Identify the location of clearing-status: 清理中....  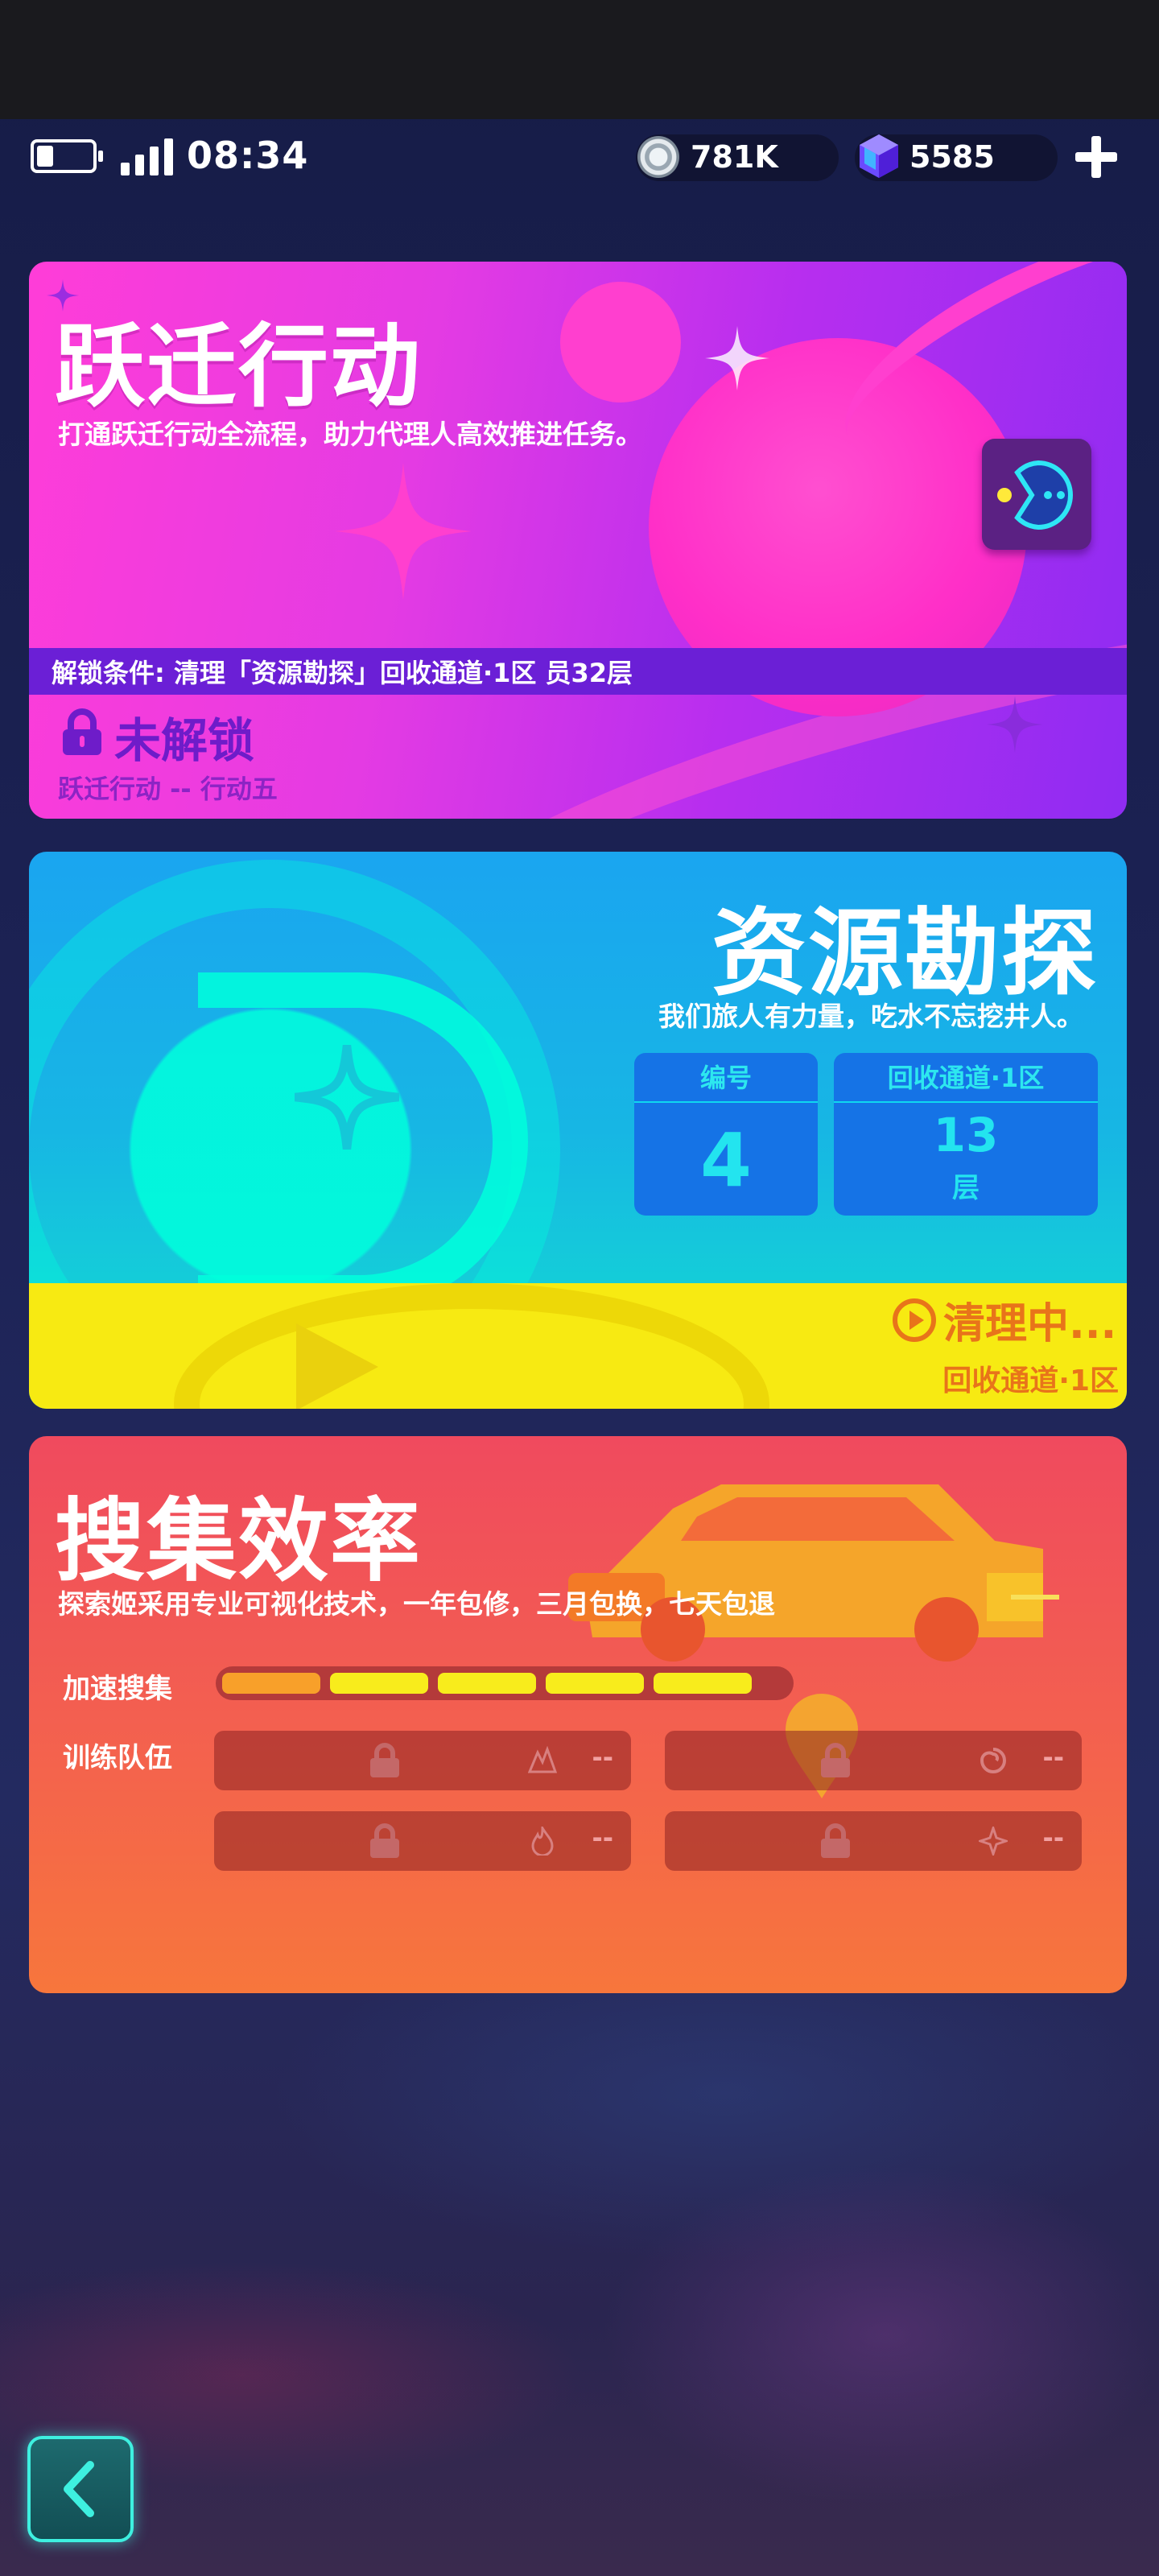
(1030, 1324).